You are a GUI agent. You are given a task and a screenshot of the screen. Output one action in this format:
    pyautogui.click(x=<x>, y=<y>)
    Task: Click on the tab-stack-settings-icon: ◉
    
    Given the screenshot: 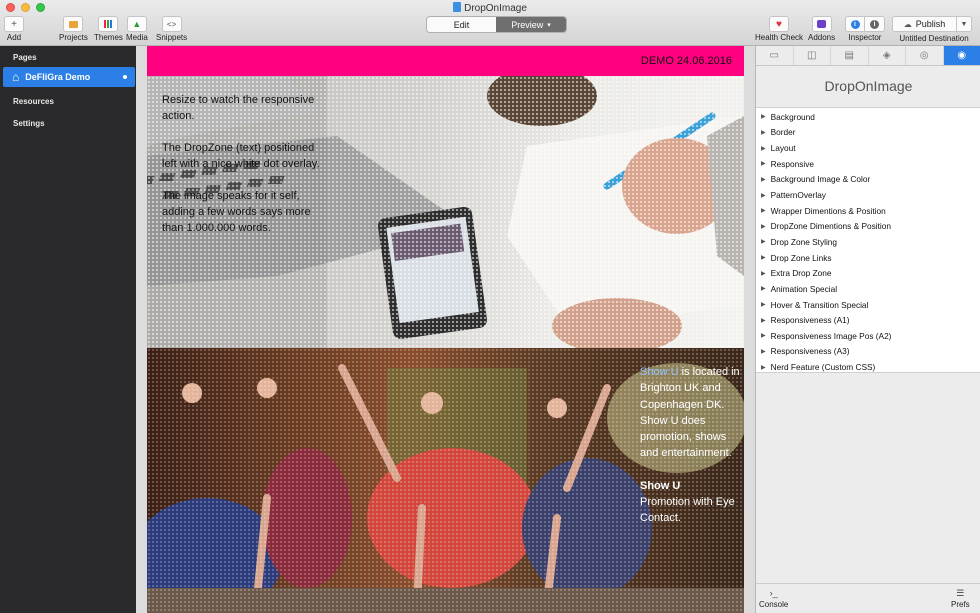 What is the action you would take?
    pyautogui.click(x=961, y=55)
    